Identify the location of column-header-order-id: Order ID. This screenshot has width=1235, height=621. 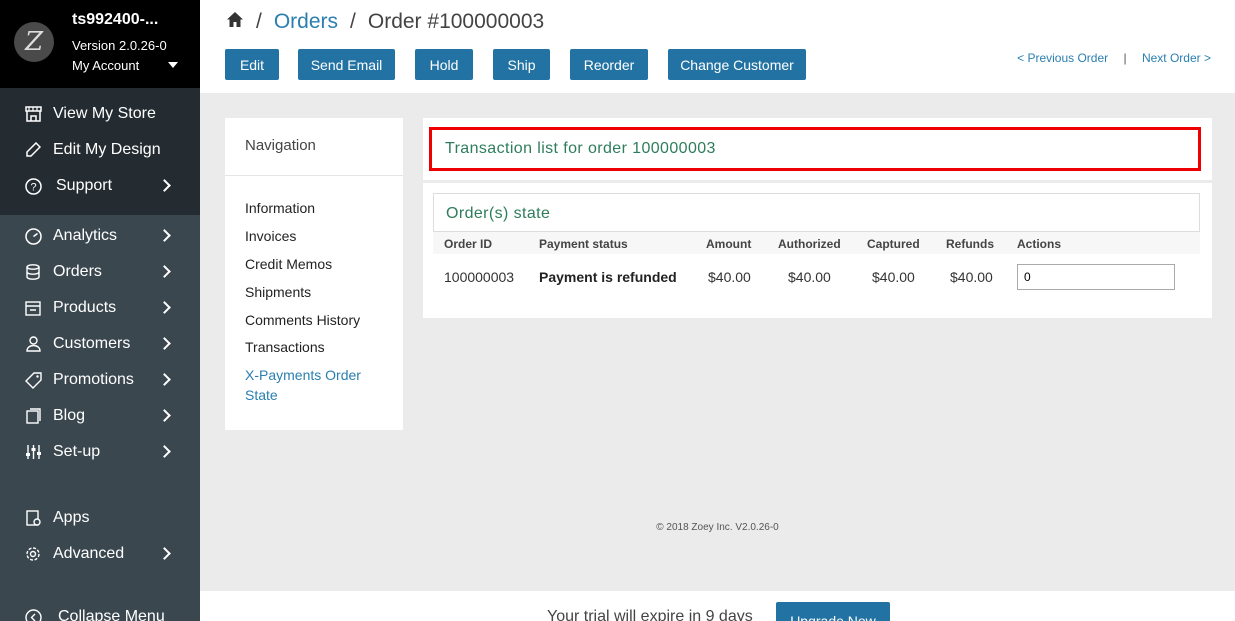
(468, 244).